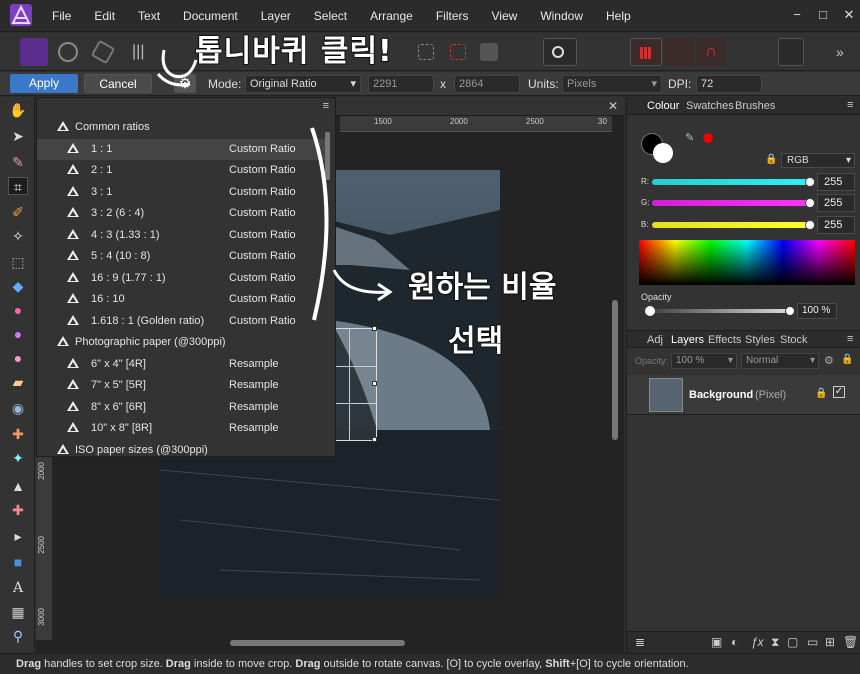 The height and width of the screenshot is (674, 860). I want to click on crop-tool-icon: ⌗, so click(18, 186).